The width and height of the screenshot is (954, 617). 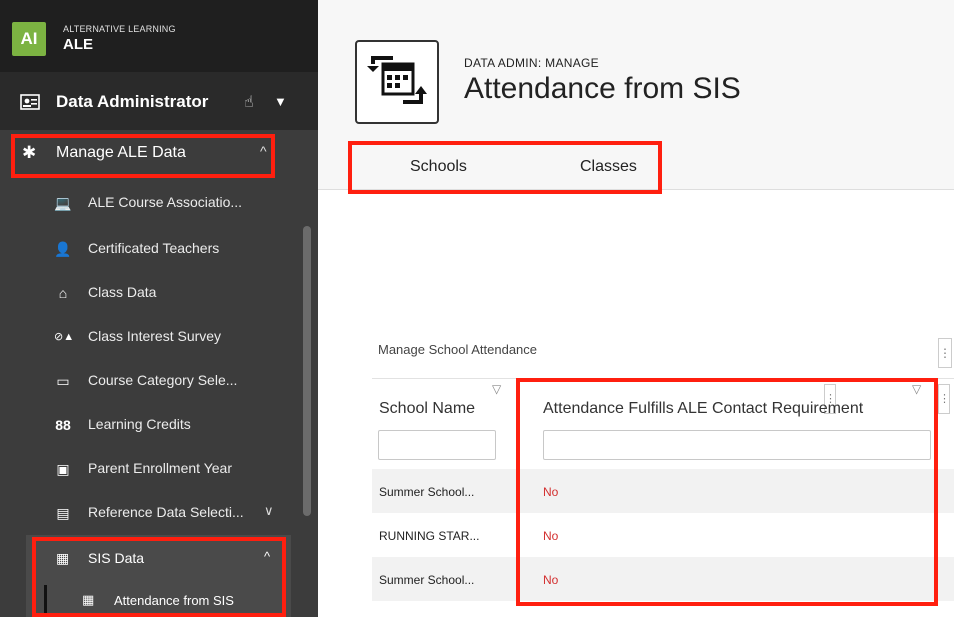 I want to click on section-label: Manage ALE Data, so click(x=121, y=152).